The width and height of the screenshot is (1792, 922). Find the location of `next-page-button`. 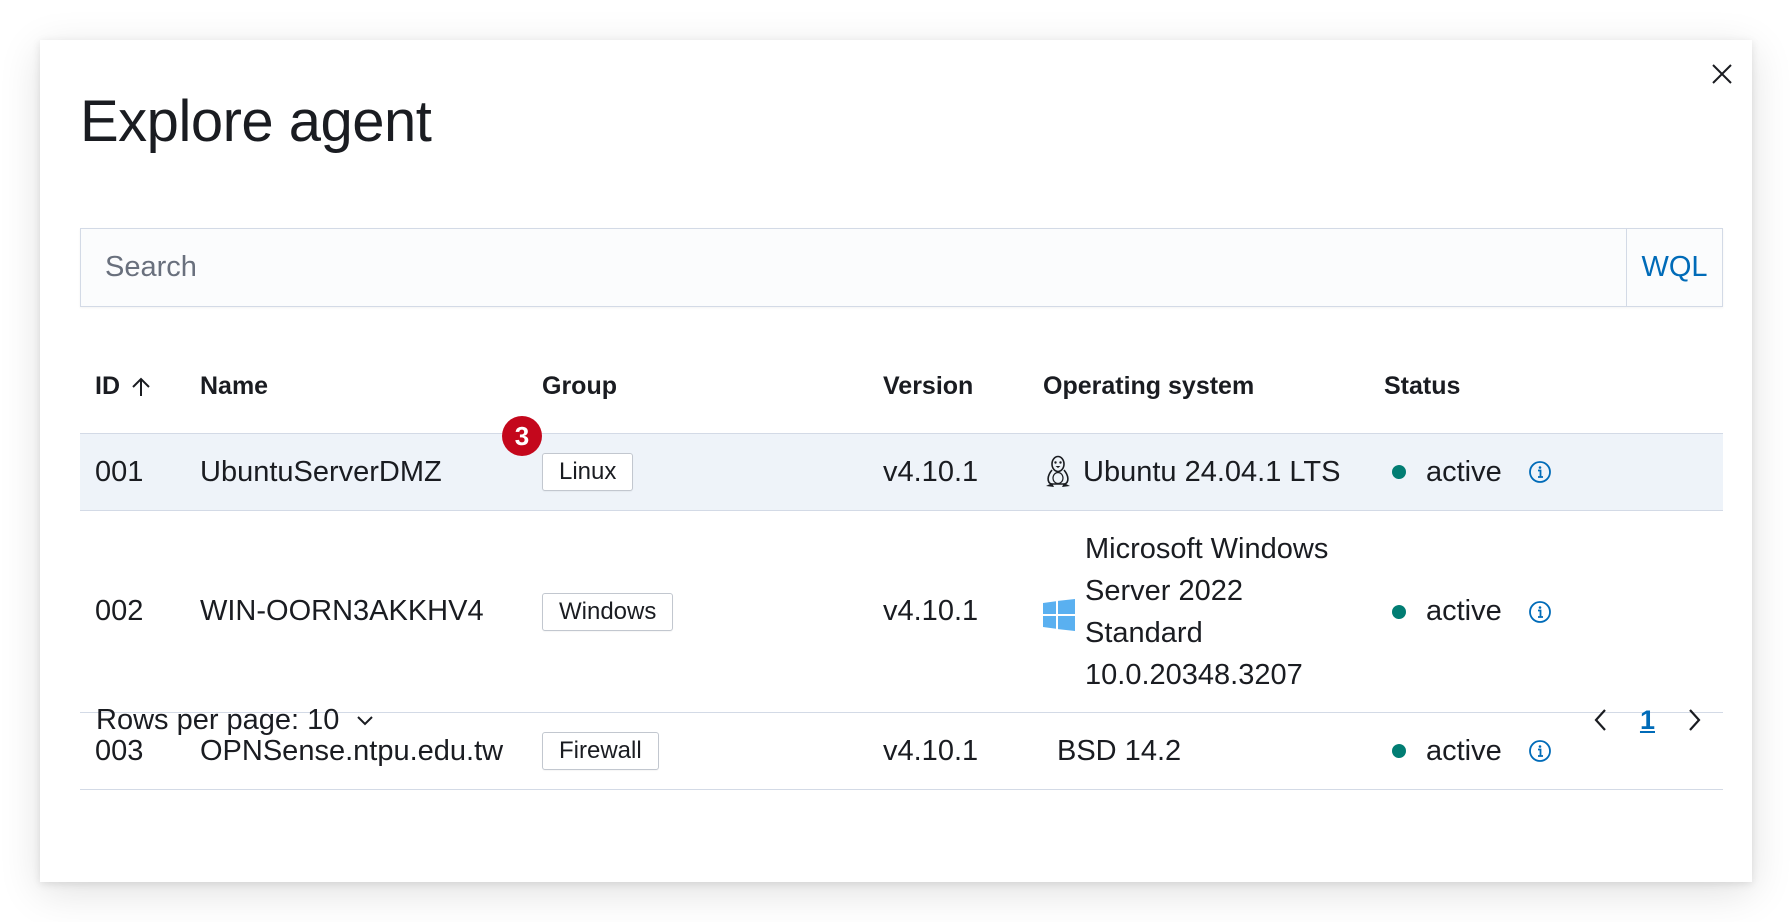

next-page-button is located at coordinates (1694, 720).